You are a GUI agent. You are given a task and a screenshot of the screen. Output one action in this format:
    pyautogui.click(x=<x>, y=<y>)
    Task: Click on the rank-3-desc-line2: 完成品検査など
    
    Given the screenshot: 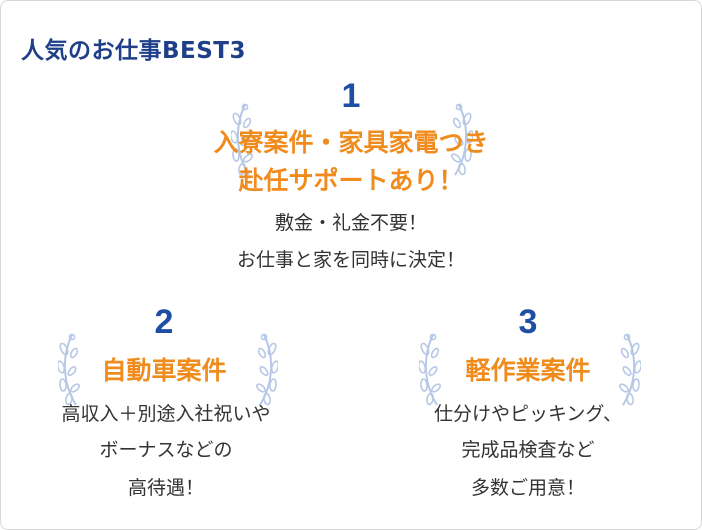 What is the action you would take?
    pyautogui.click(x=528, y=450)
    